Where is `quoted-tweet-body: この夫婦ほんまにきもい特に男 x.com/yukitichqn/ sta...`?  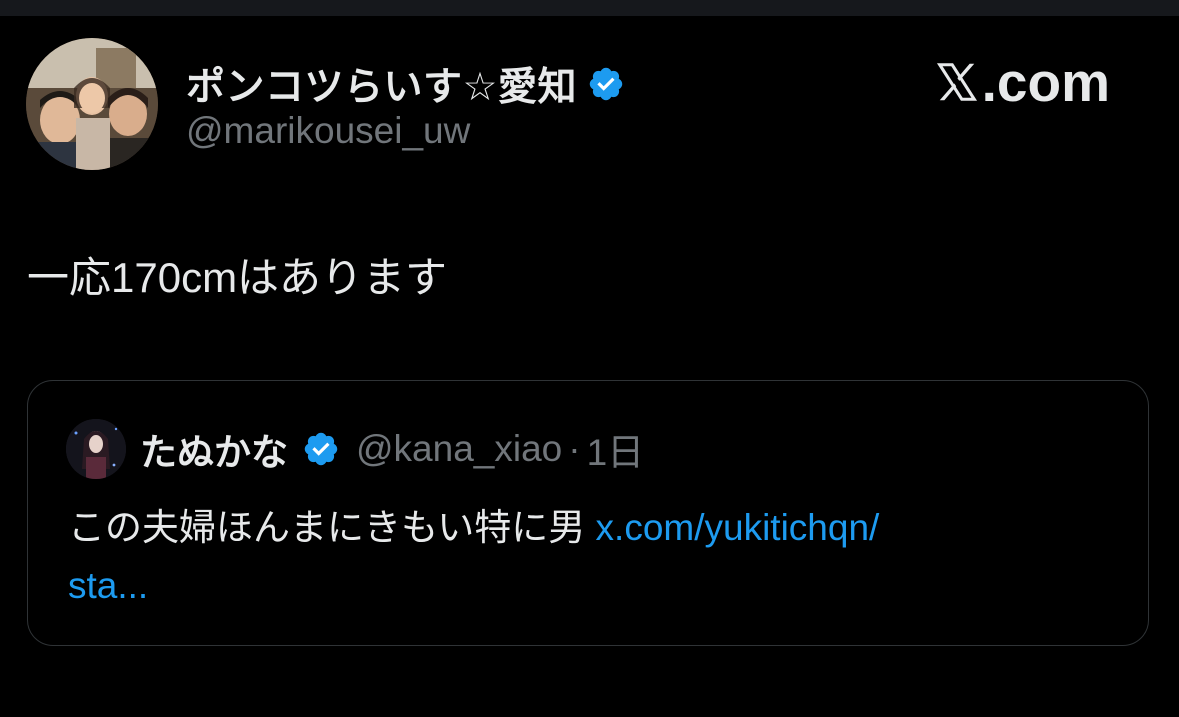 quoted-tweet-body: この夫婦ほんまにきもい特に男 x.com/yukitichqn/ sta... is located at coordinates (568, 557).